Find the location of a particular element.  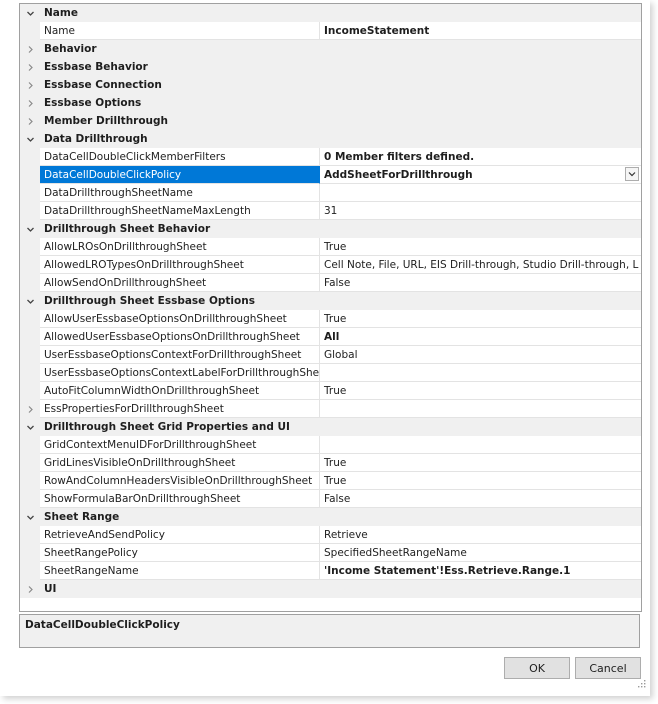

ok-button: OK is located at coordinates (537, 668).